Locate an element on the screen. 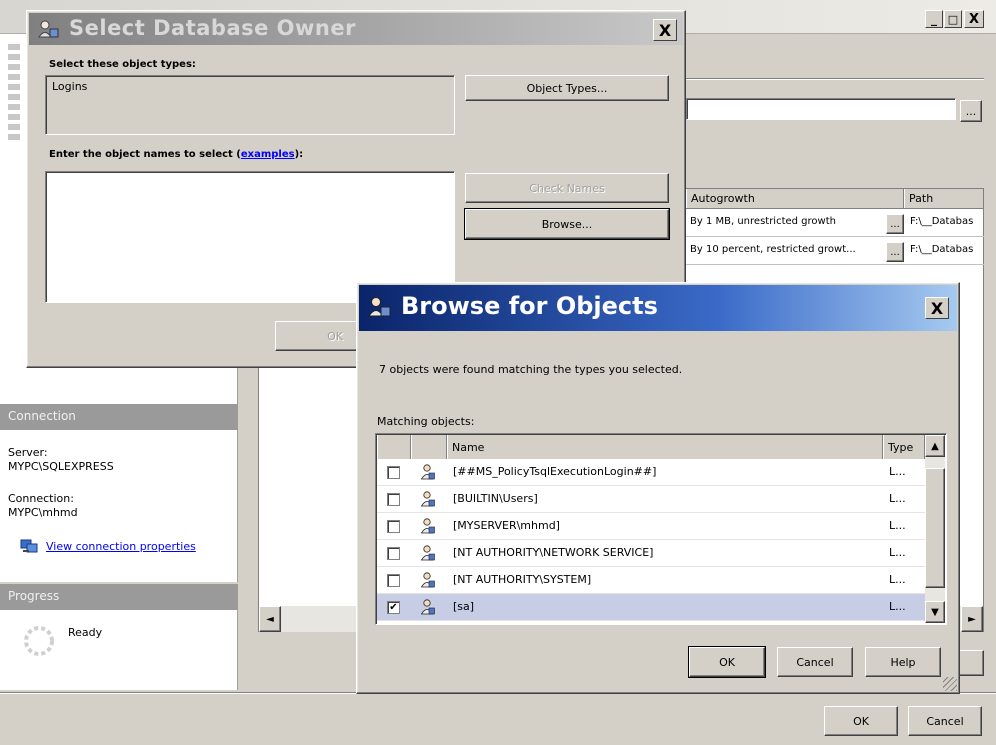 This screenshot has height=745, width=996. scroll-thumb is located at coordinates (935, 528).